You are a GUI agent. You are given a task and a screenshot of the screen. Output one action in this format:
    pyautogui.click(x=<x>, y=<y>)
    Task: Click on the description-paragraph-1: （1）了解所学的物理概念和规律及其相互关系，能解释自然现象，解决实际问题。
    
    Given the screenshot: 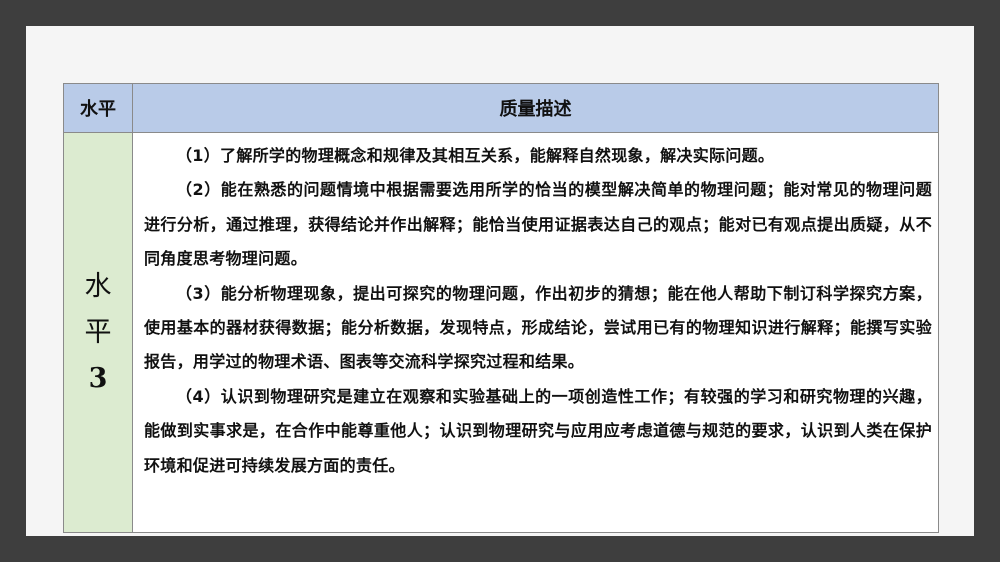 What is the action you would take?
    pyautogui.click(x=475, y=155)
    